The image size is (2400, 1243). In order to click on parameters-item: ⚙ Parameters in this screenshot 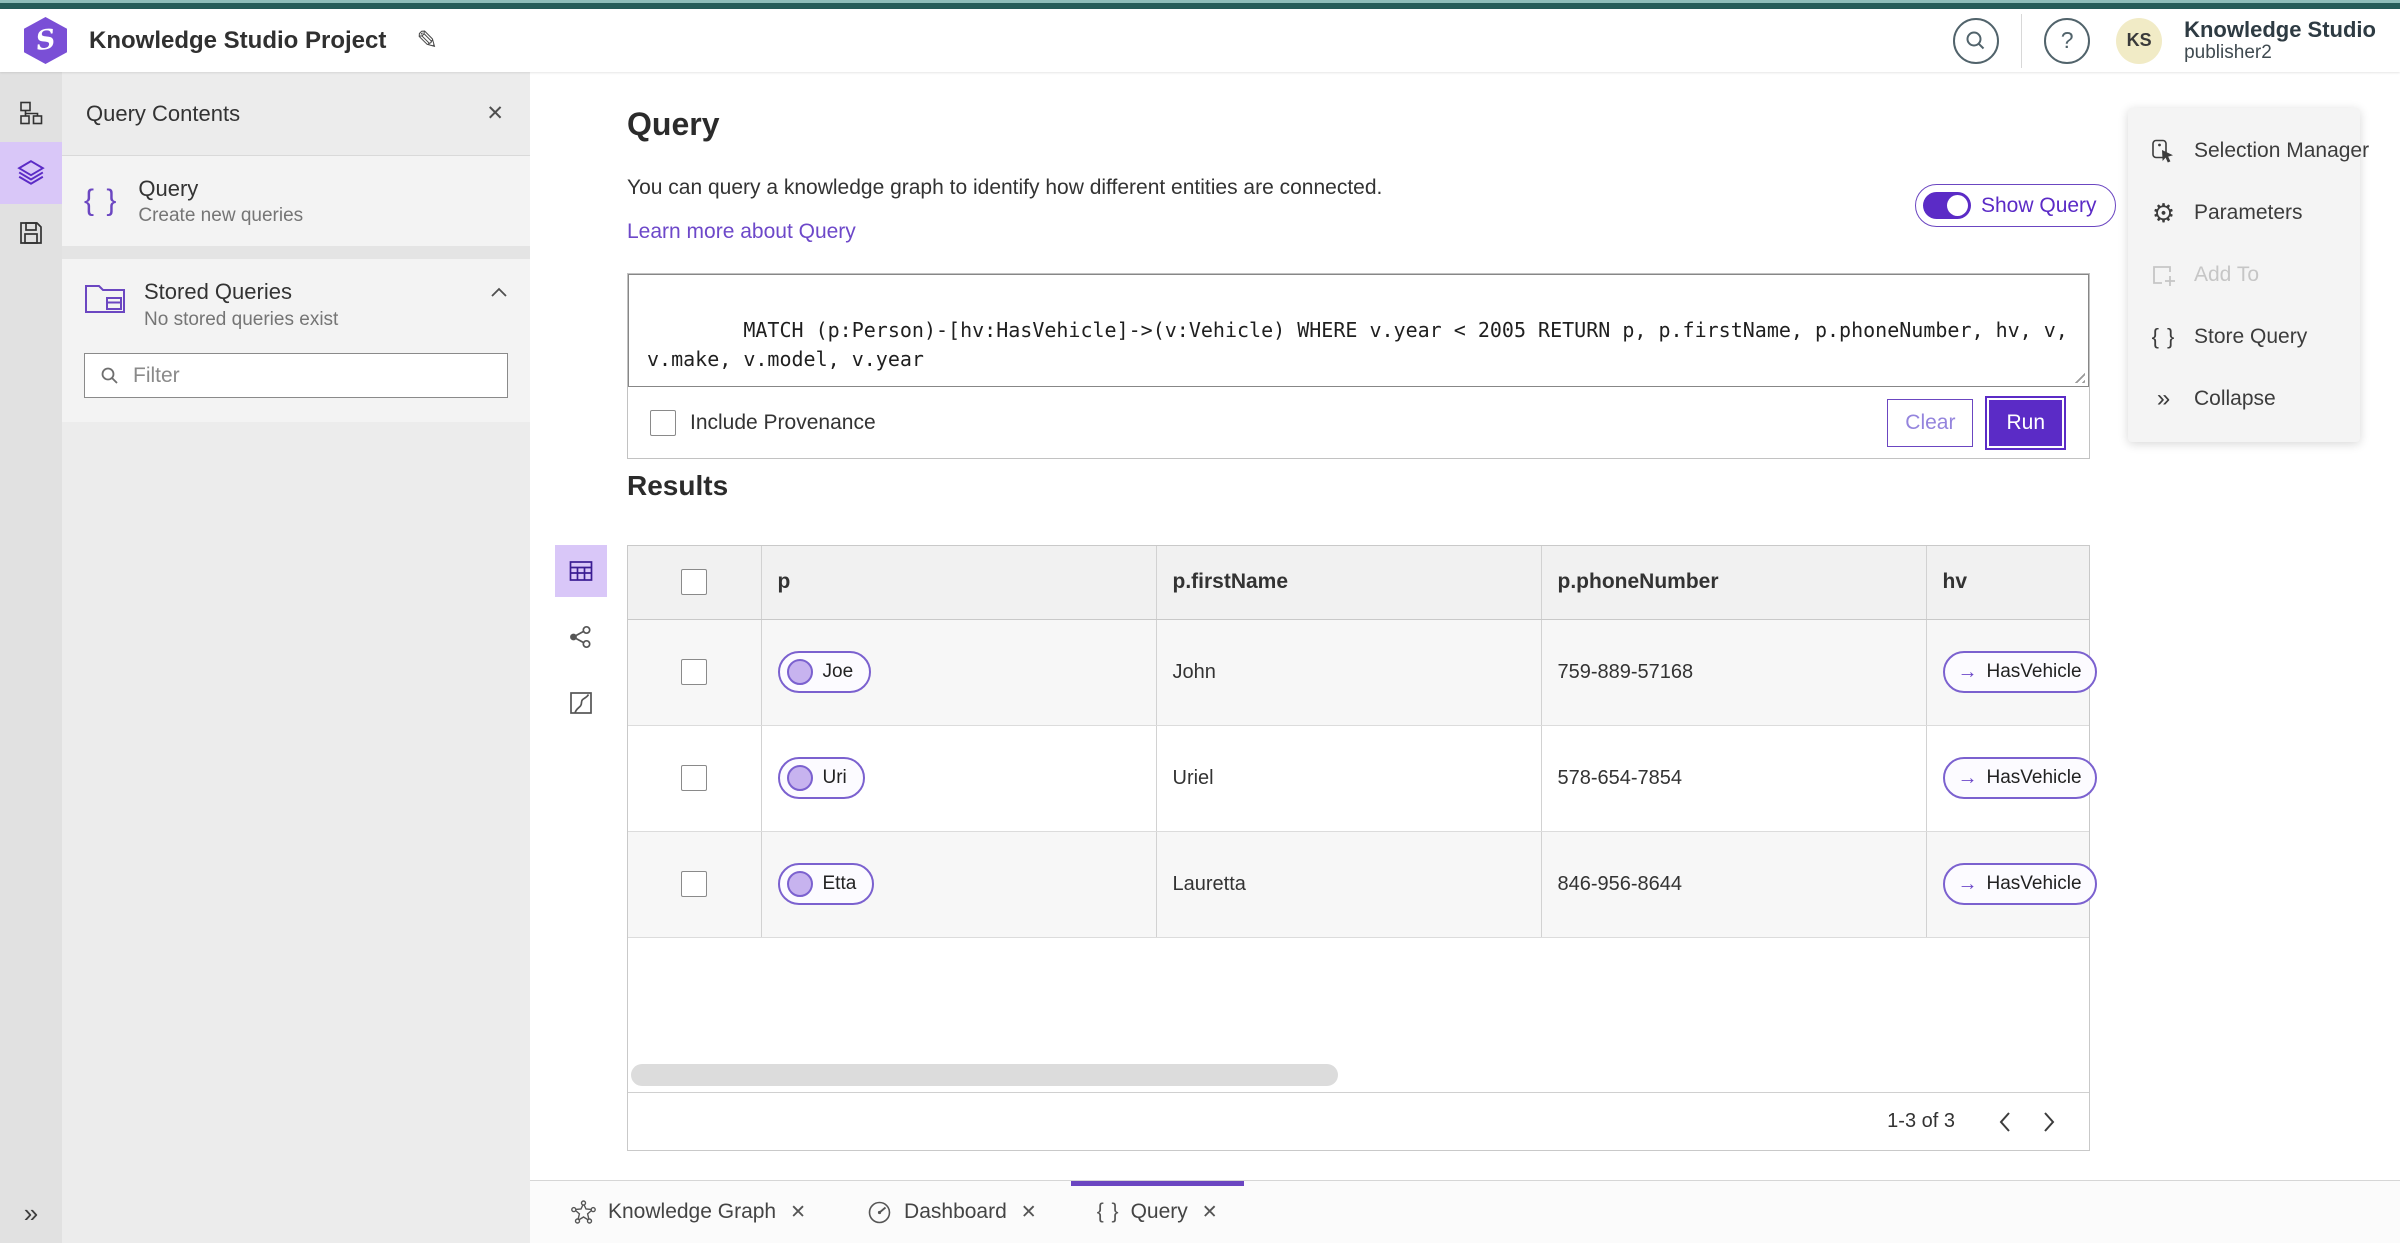, I will do `click(2244, 213)`.